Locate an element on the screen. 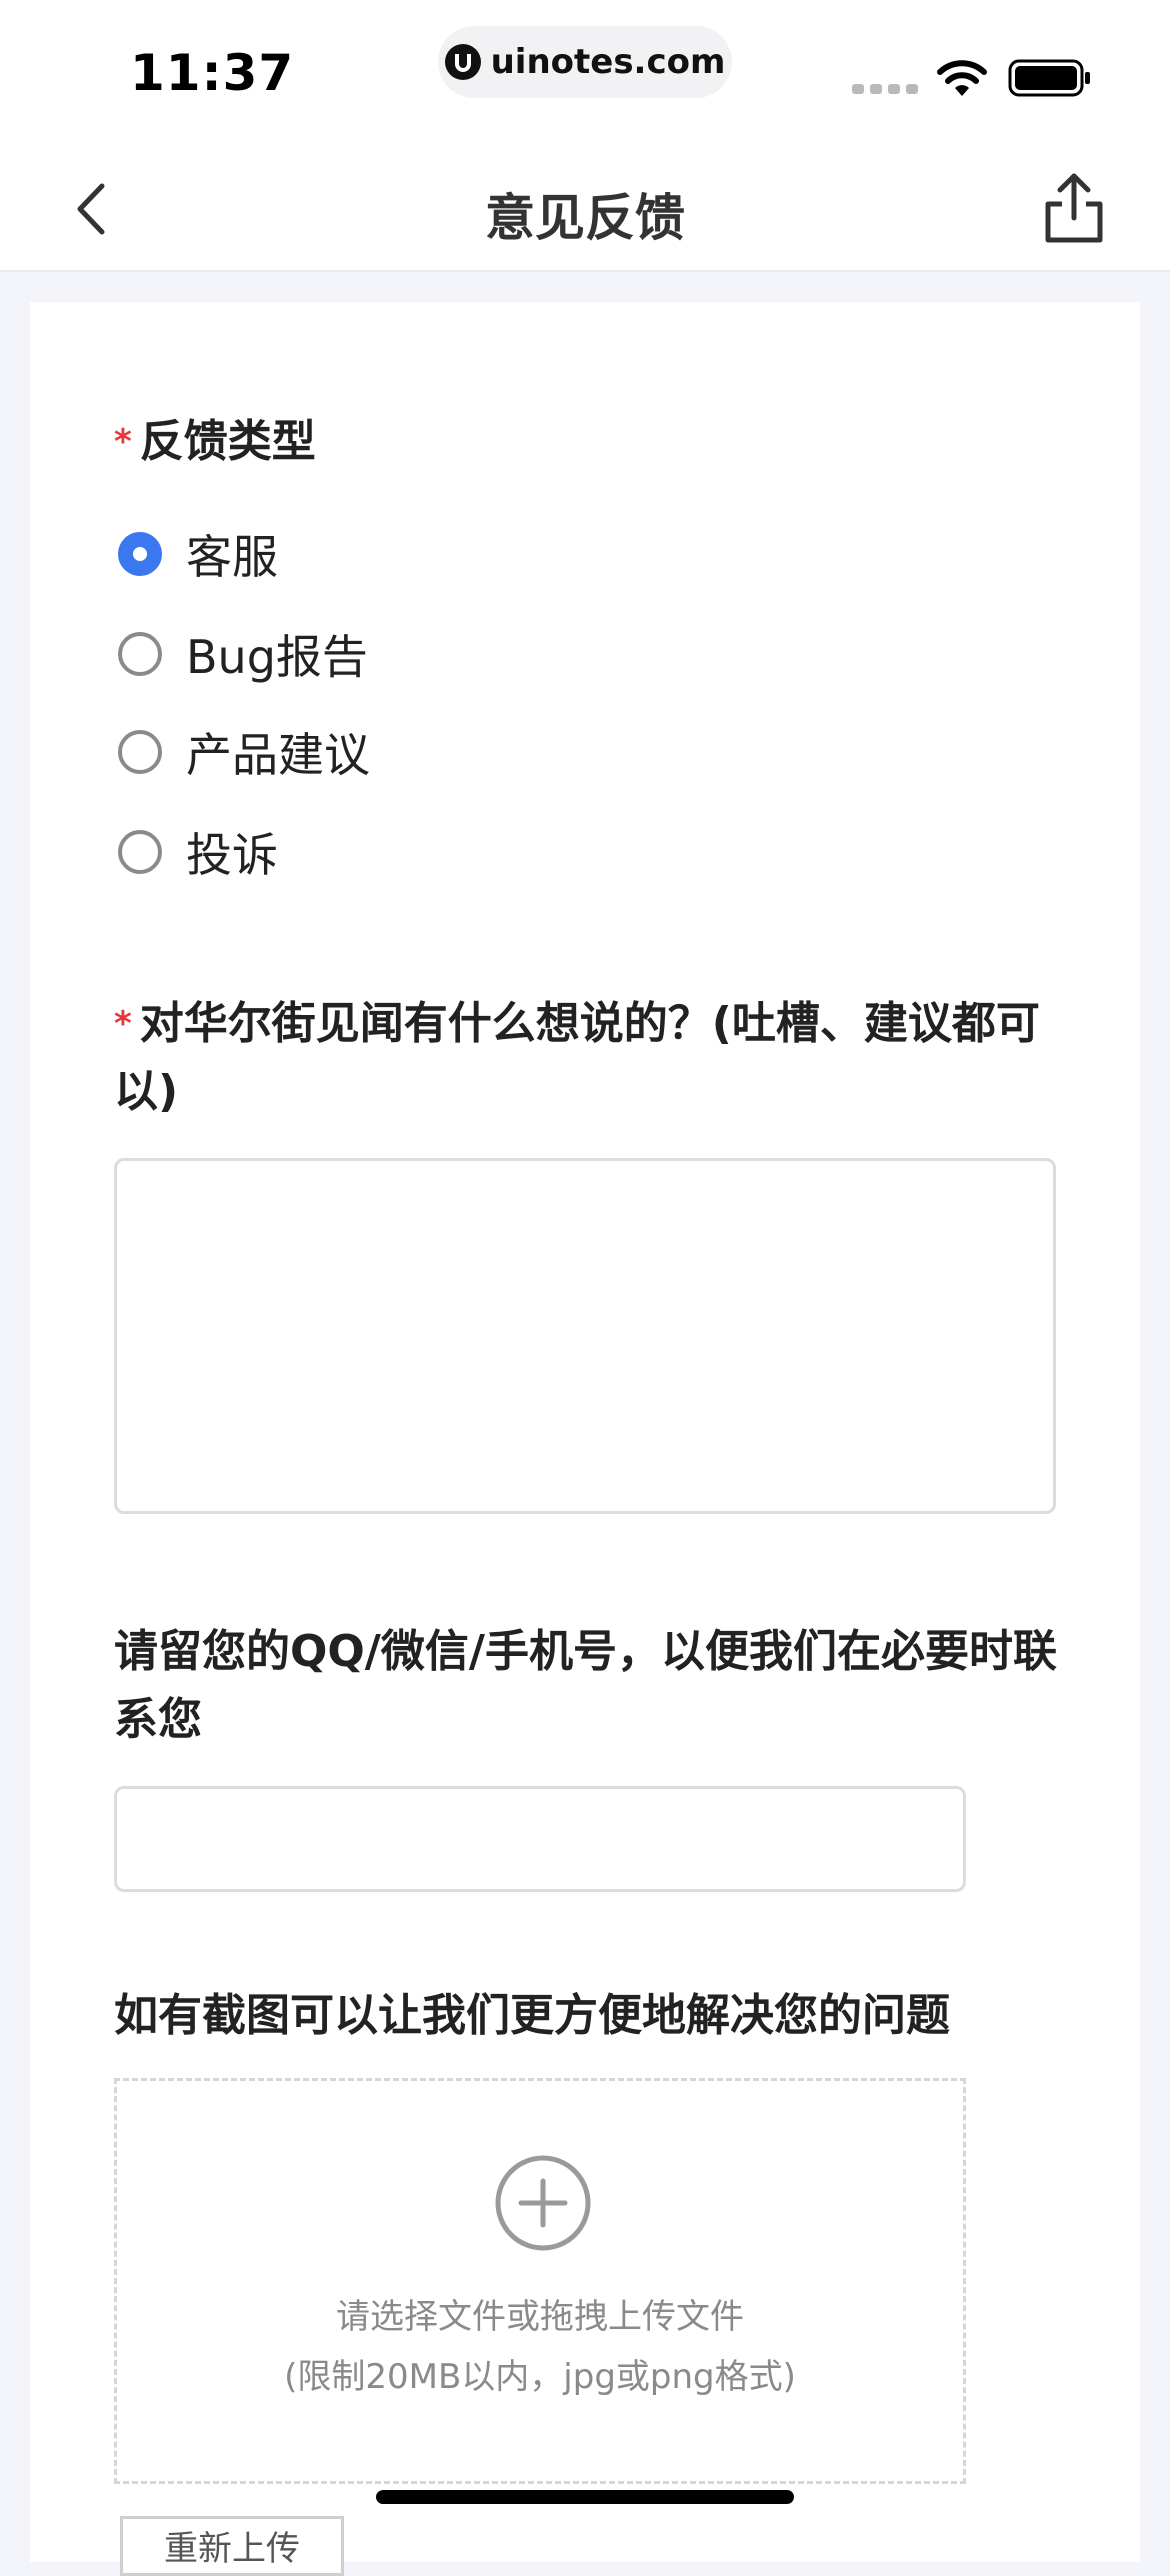  radio-option-product-suggestion: 产品建议 is located at coordinates (244, 752).